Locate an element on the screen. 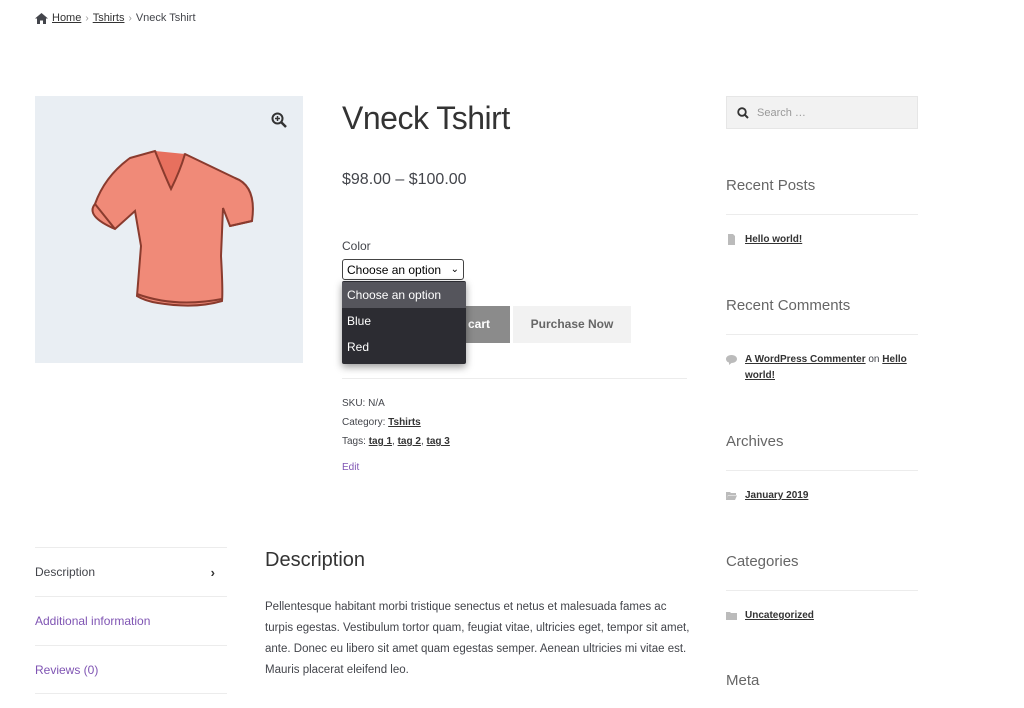 This screenshot has width=1024, height=708. document-icon is located at coordinates (731, 239).